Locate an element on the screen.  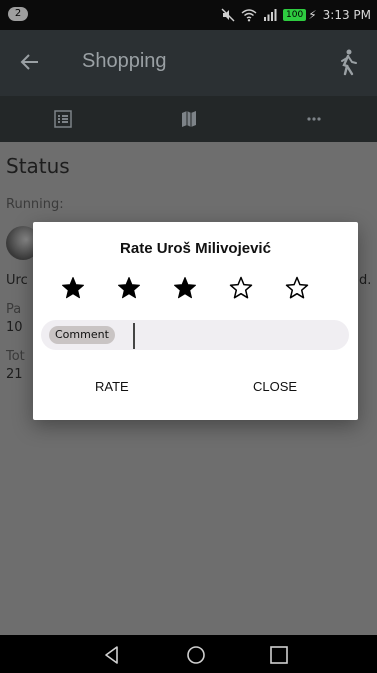
status-icons: 100 ⚡ 3:13 PM is located at coordinates (296, 15).